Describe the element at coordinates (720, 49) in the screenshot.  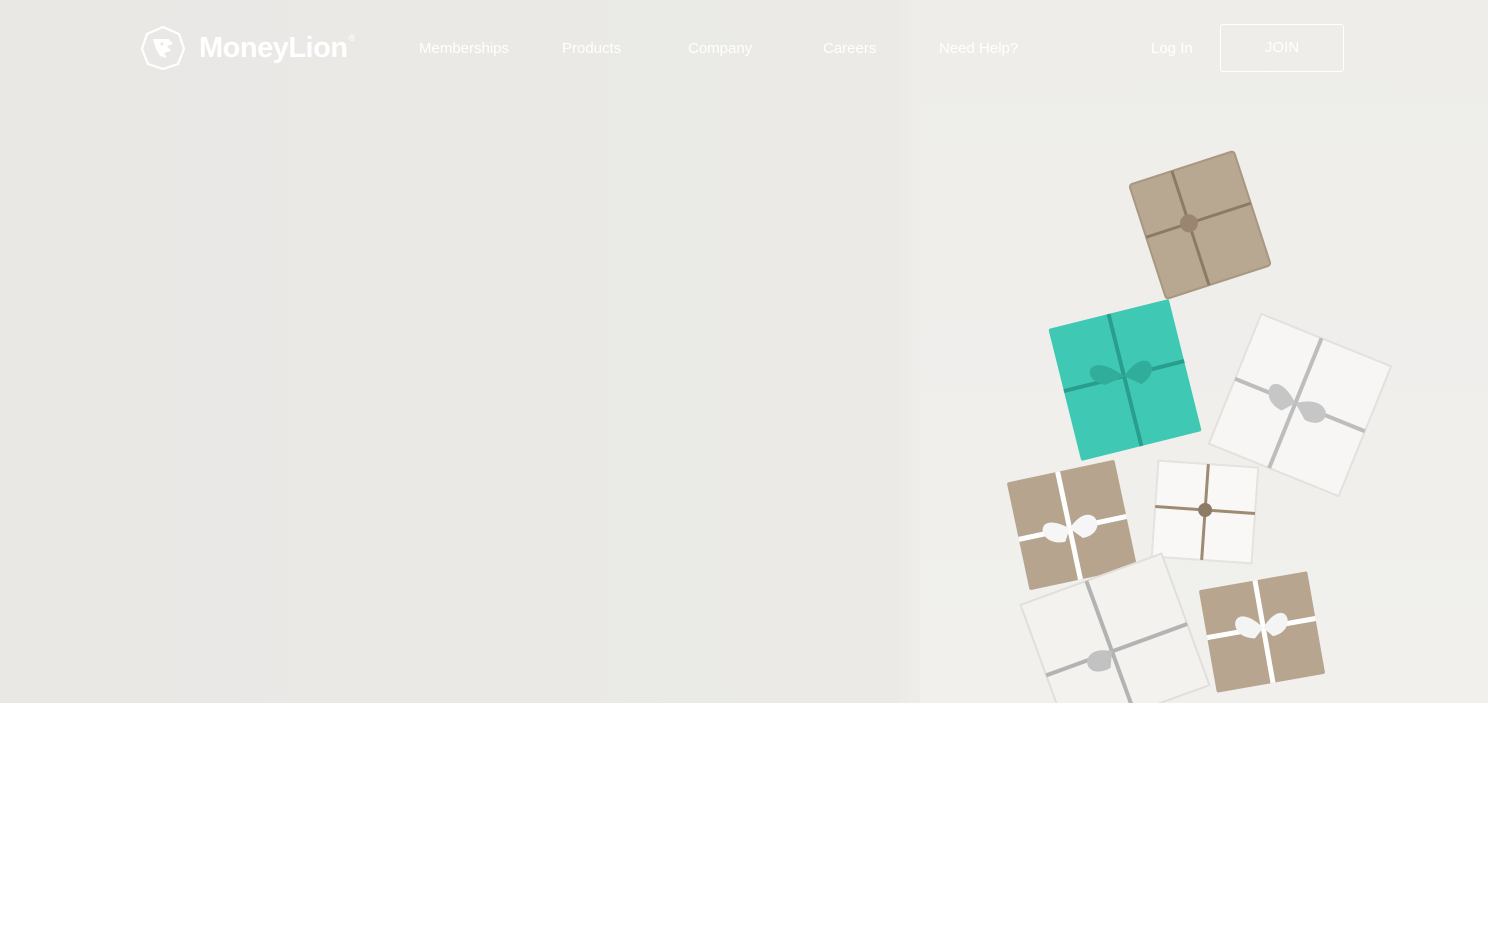
I see `nav-company: Company` at that location.